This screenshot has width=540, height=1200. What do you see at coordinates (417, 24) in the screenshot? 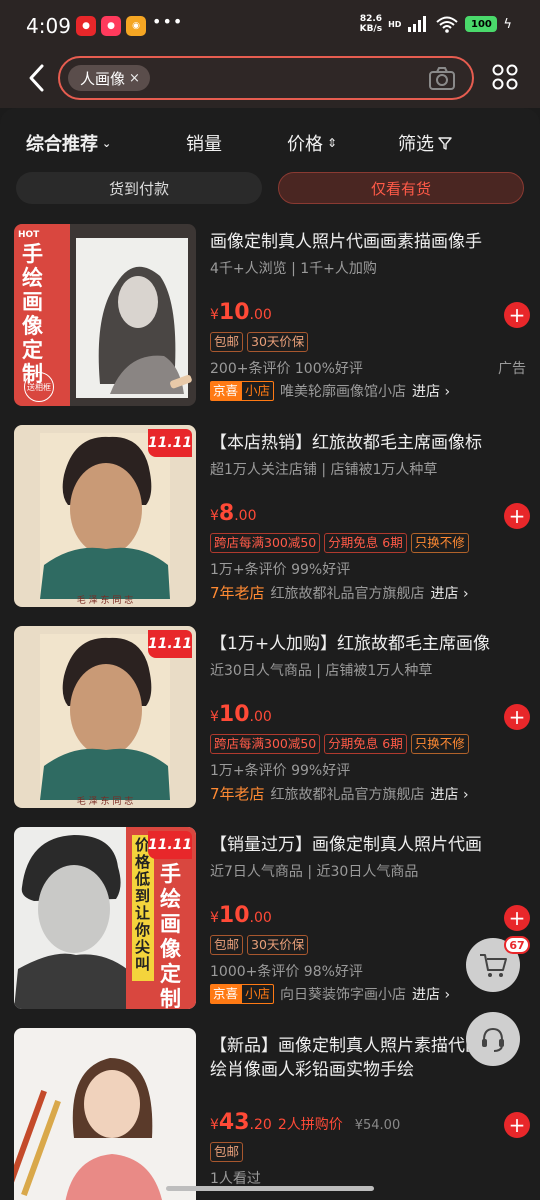
I see `signal-icon` at bounding box center [417, 24].